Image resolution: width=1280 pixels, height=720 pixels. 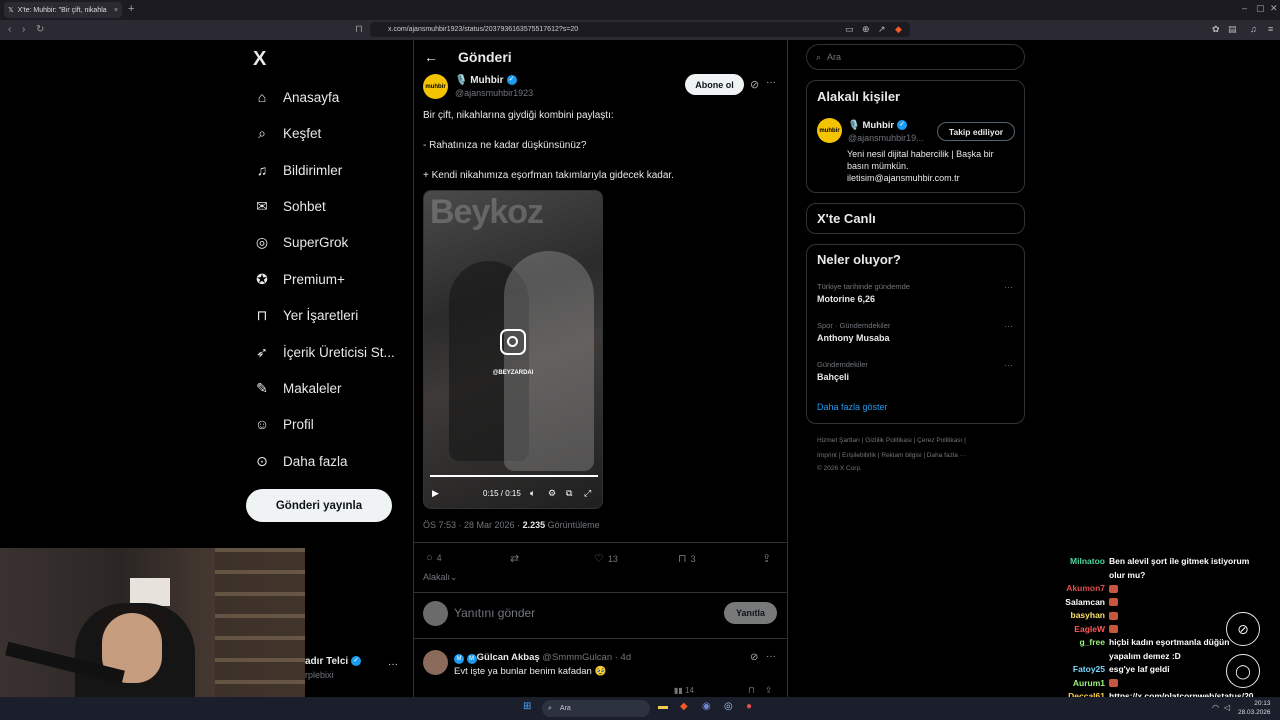 I want to click on show-more-link: Daha fazla göster, so click(x=852, y=407).